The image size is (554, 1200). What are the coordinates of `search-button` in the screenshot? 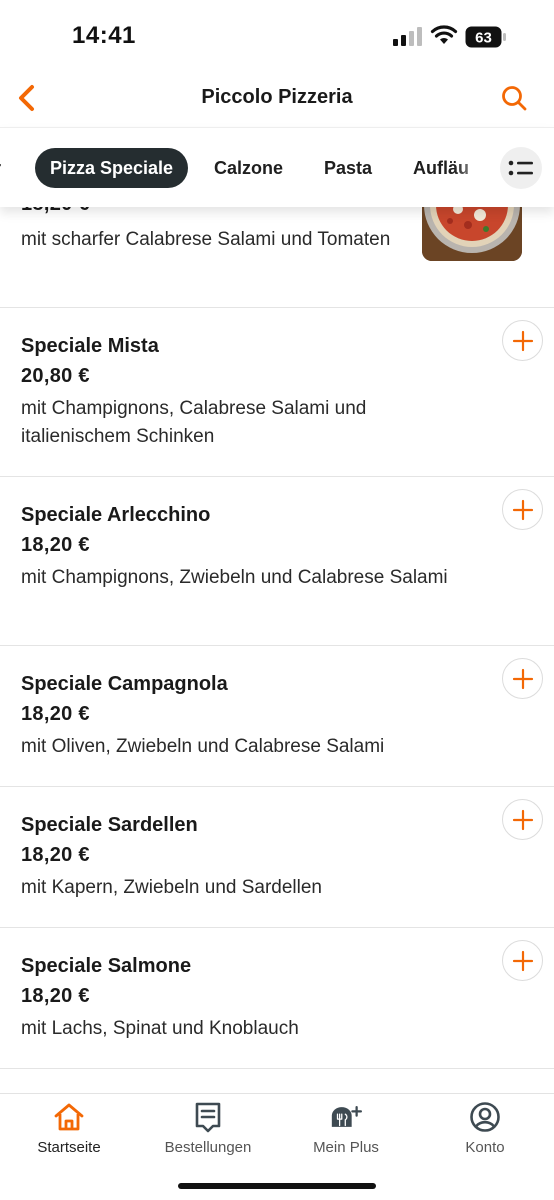 It's located at (514, 98).